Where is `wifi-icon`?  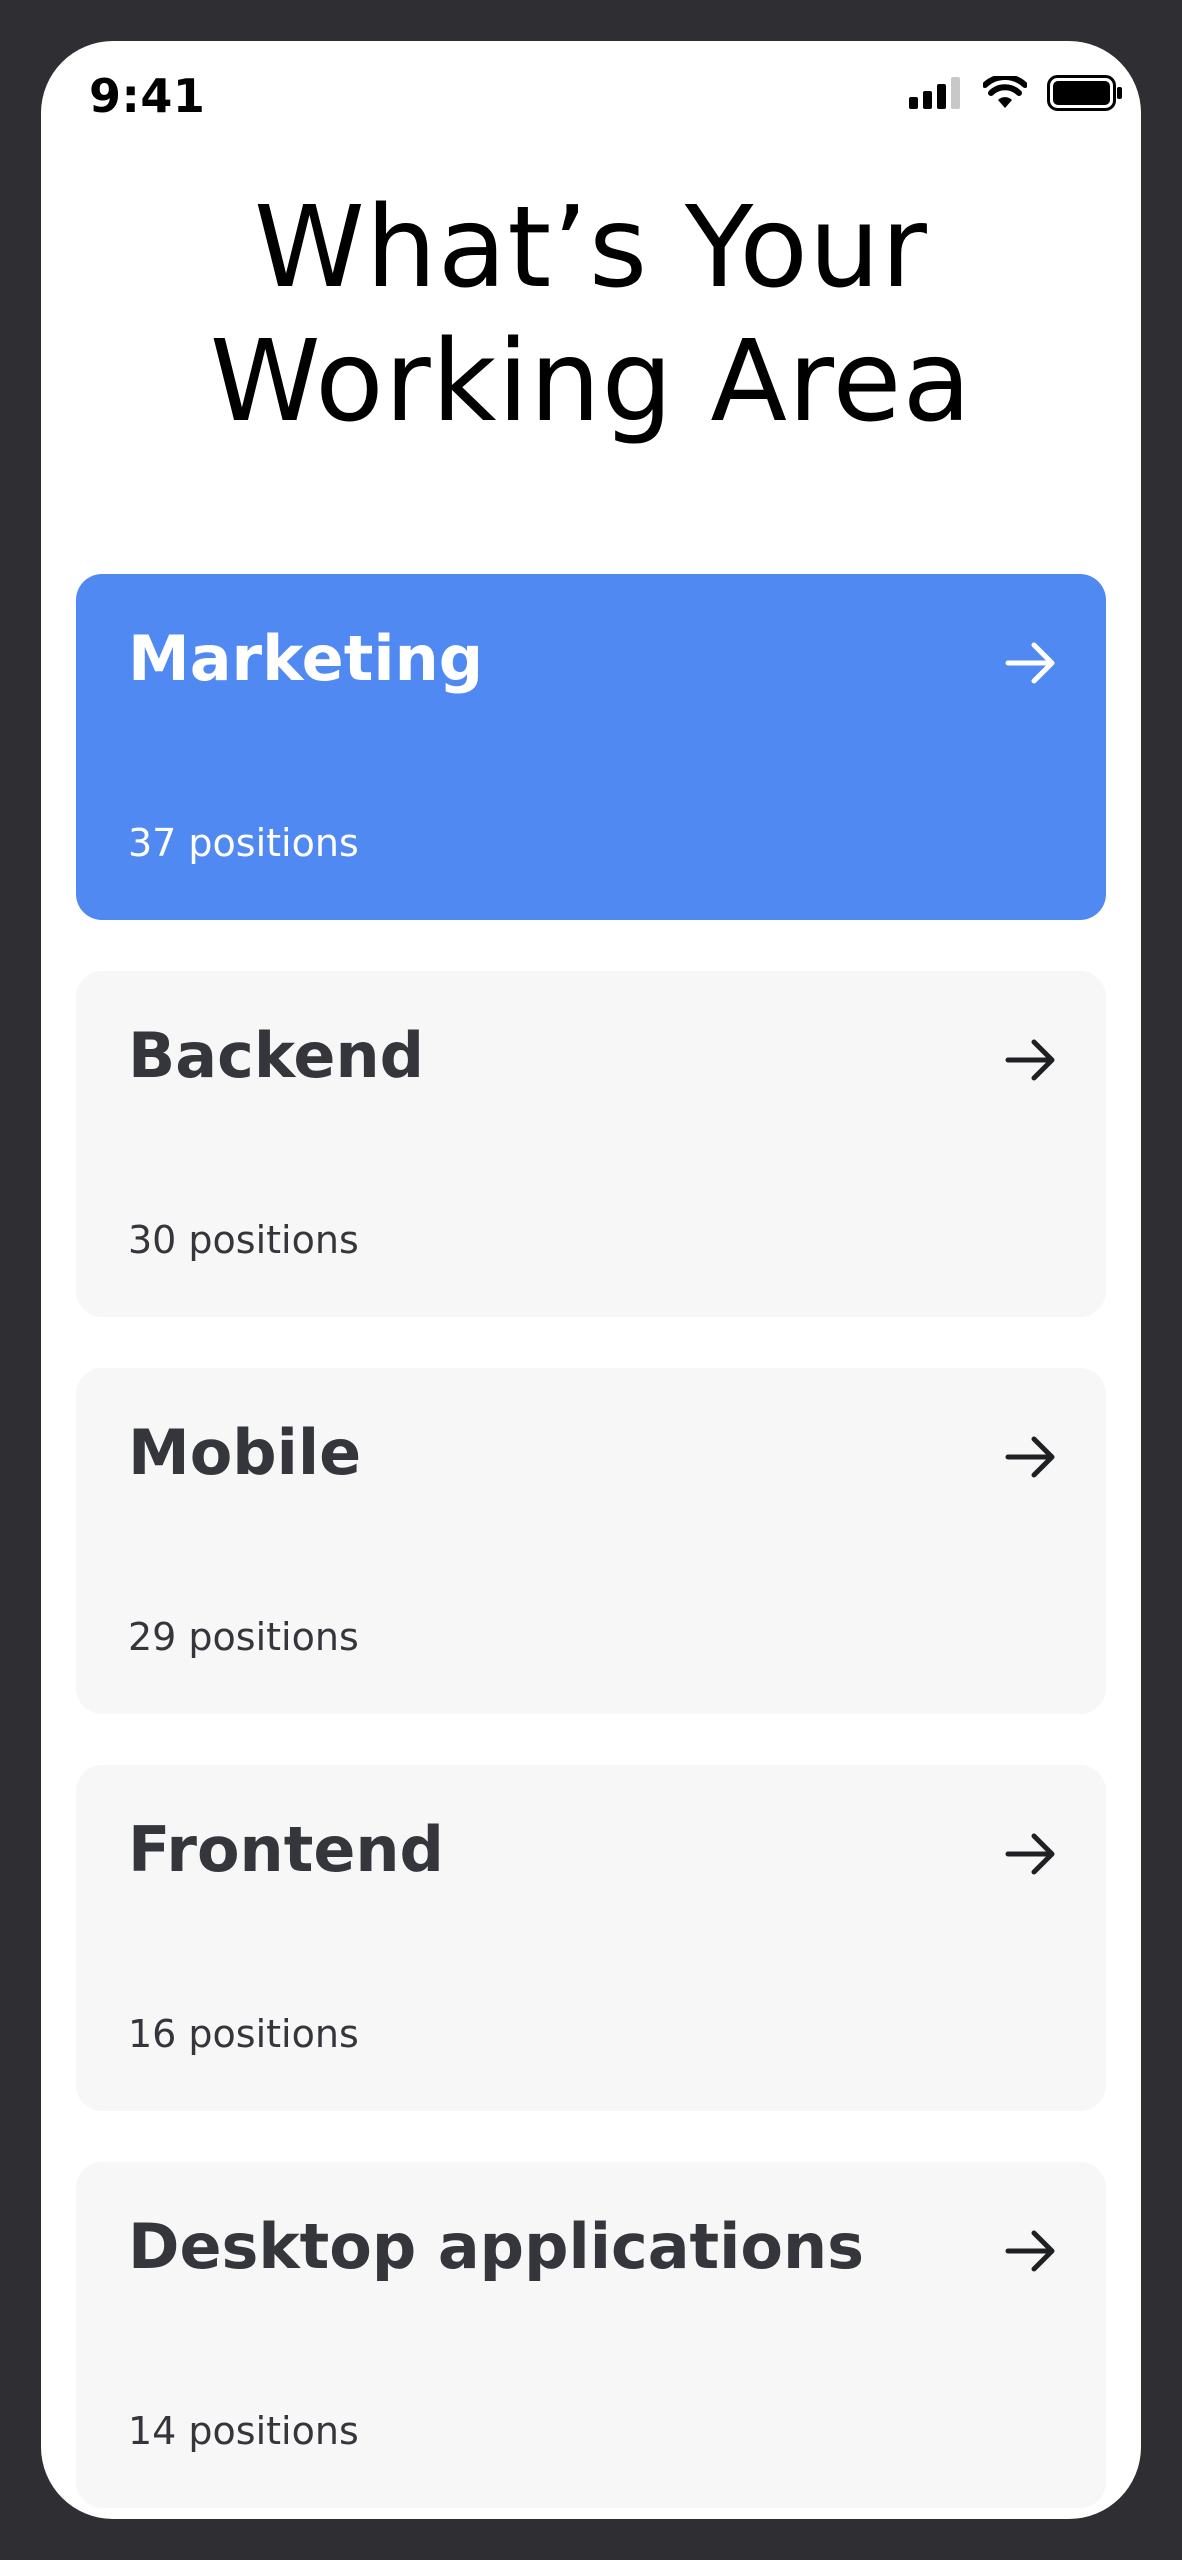
wifi-icon is located at coordinates (1005, 93).